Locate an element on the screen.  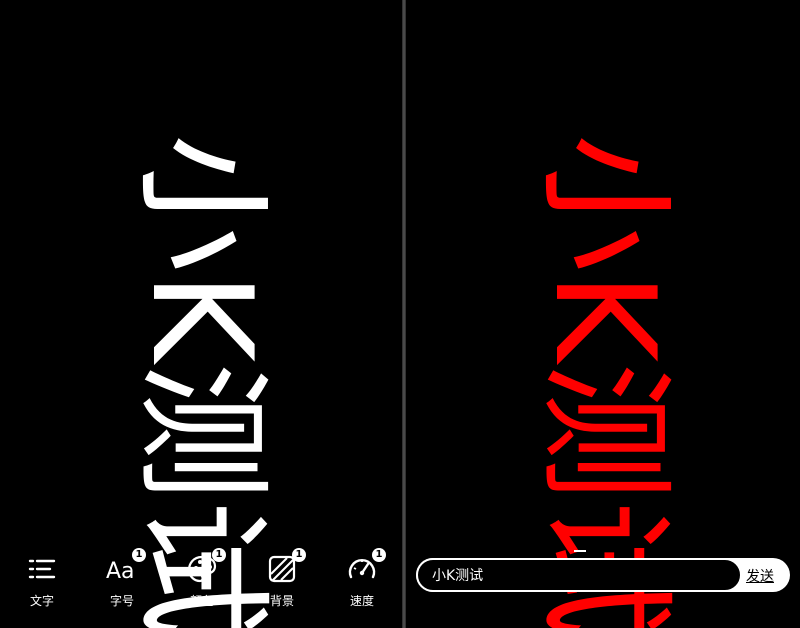
bottom-toolbar: 文字 Aa 1 字号 1 颜色 1 背景 1 速度 is located at coordinates (201, 575).